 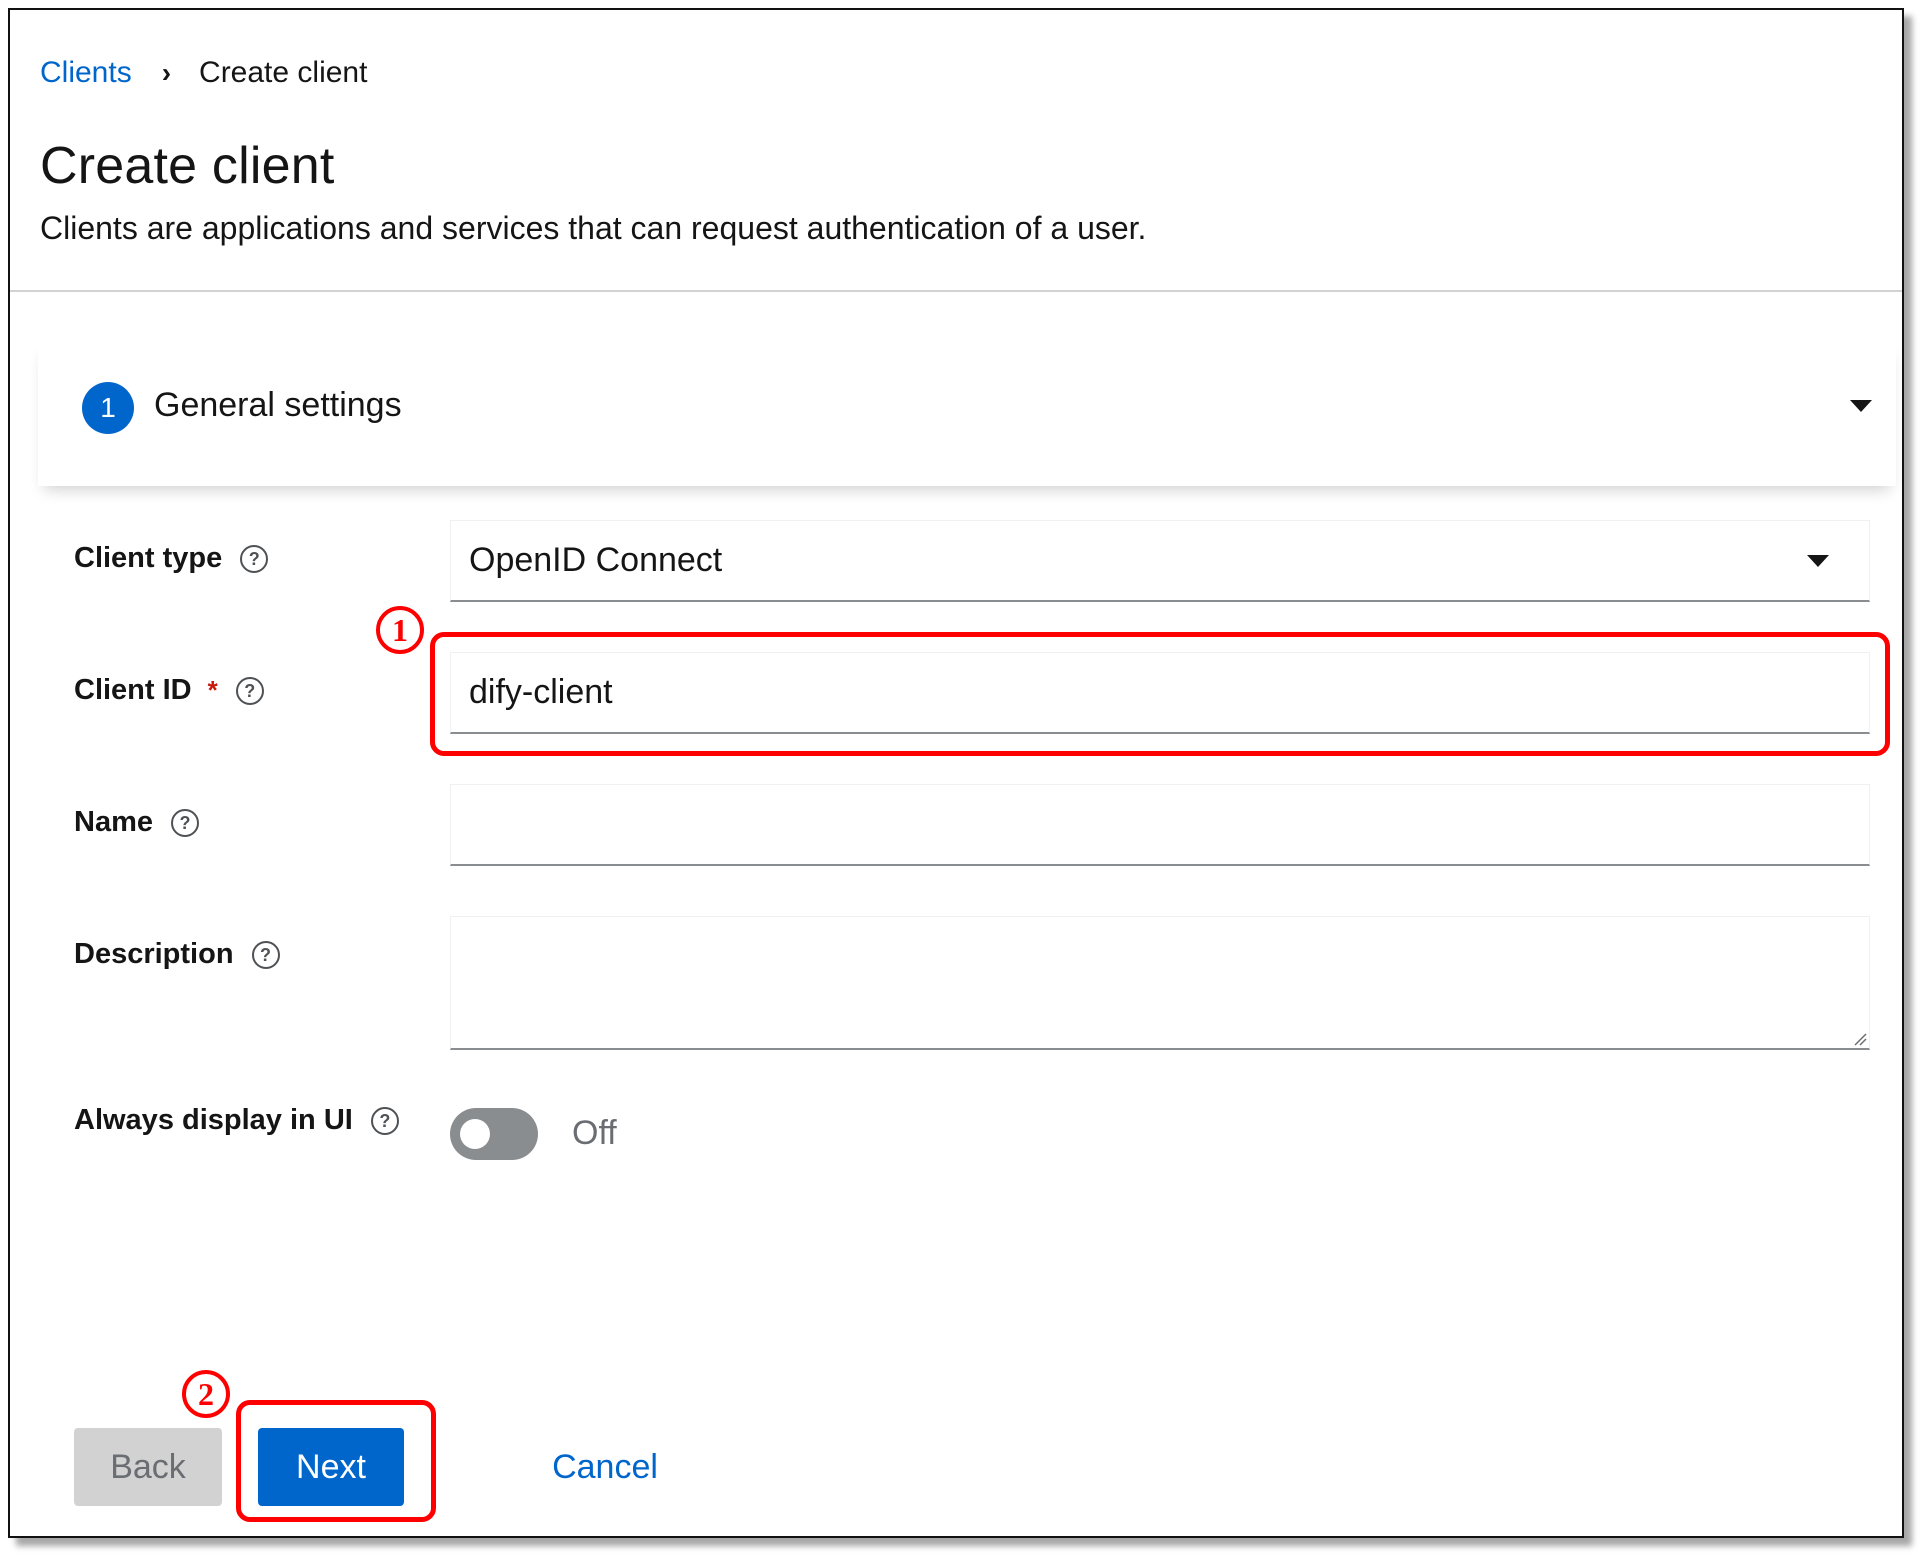 I want to click on client-id-label: Client ID * ?, so click(x=169, y=690).